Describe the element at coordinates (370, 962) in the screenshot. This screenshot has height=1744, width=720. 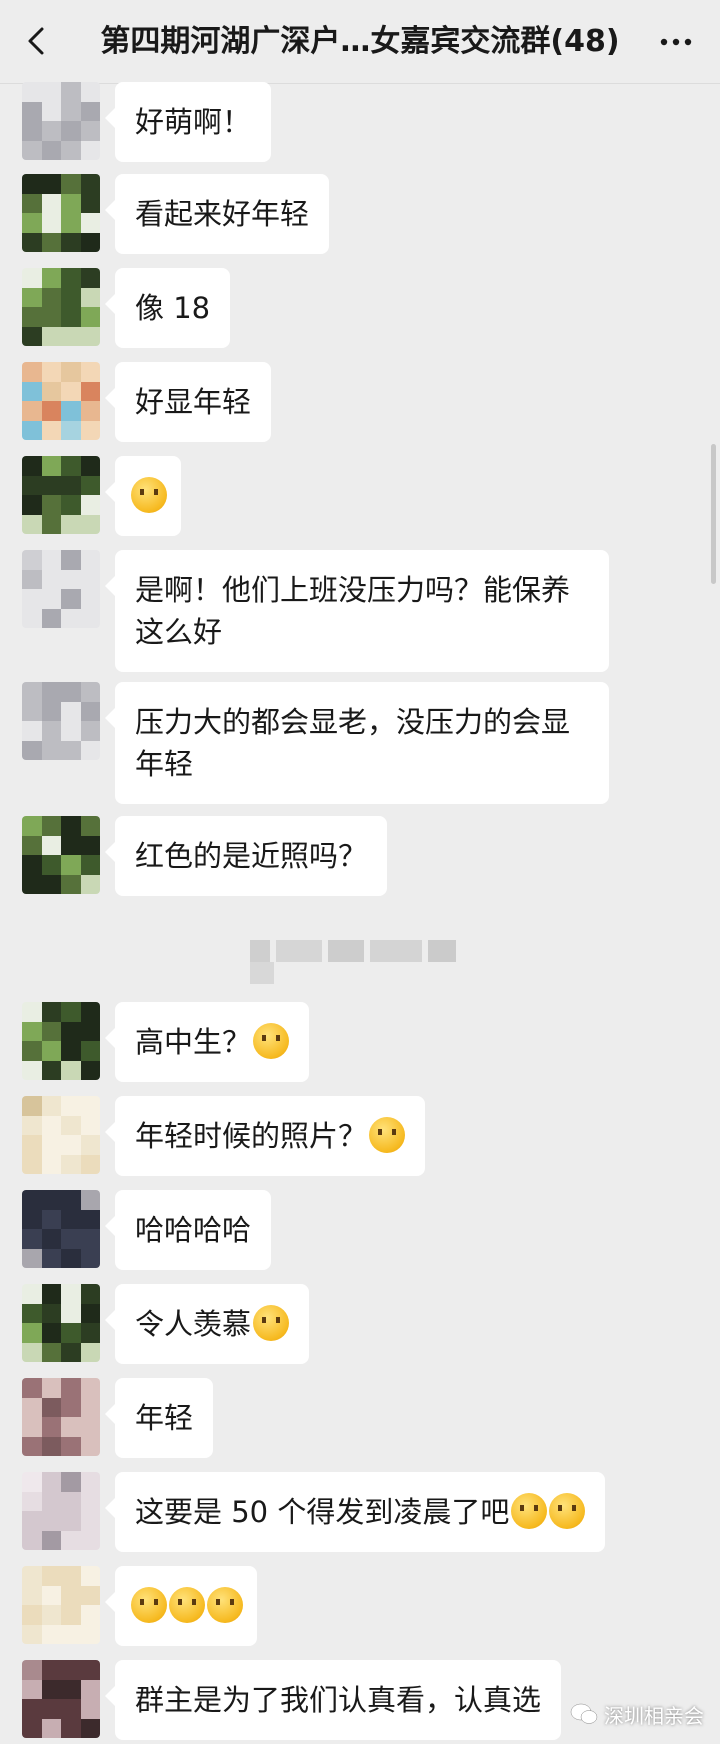
I see `system-notice` at that location.